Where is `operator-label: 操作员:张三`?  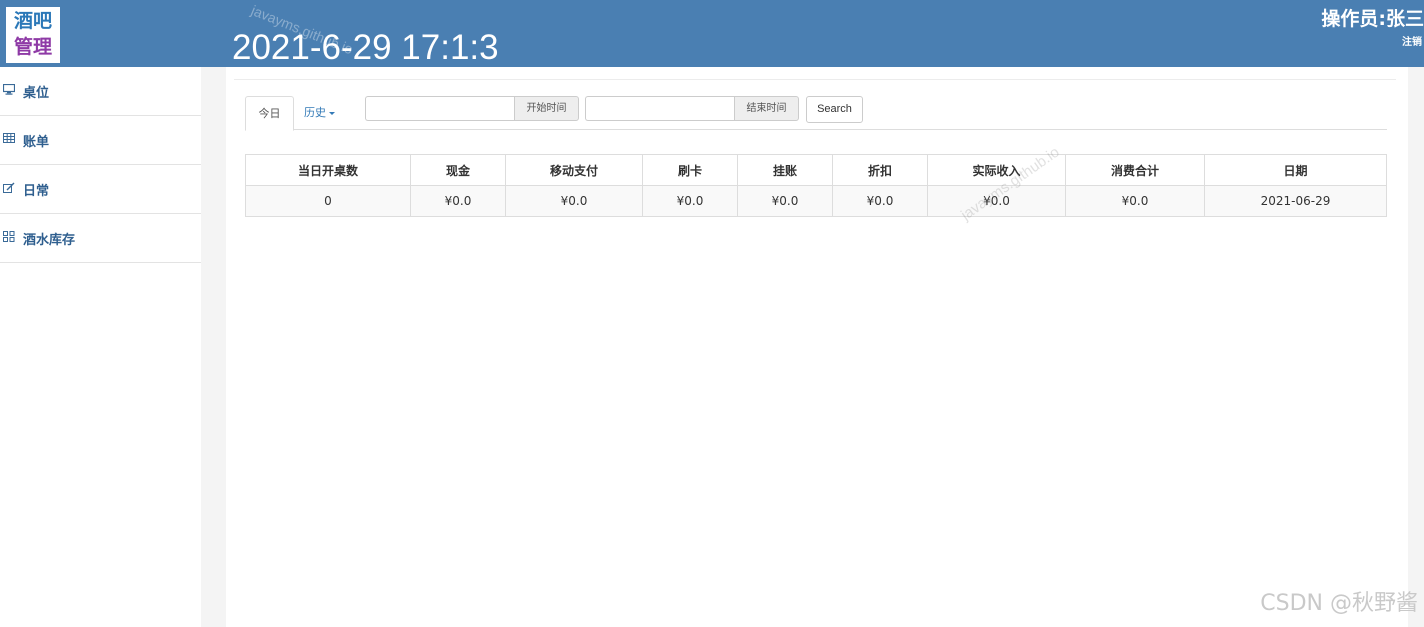
operator-label: 操作员:张三 is located at coordinates (1372, 19).